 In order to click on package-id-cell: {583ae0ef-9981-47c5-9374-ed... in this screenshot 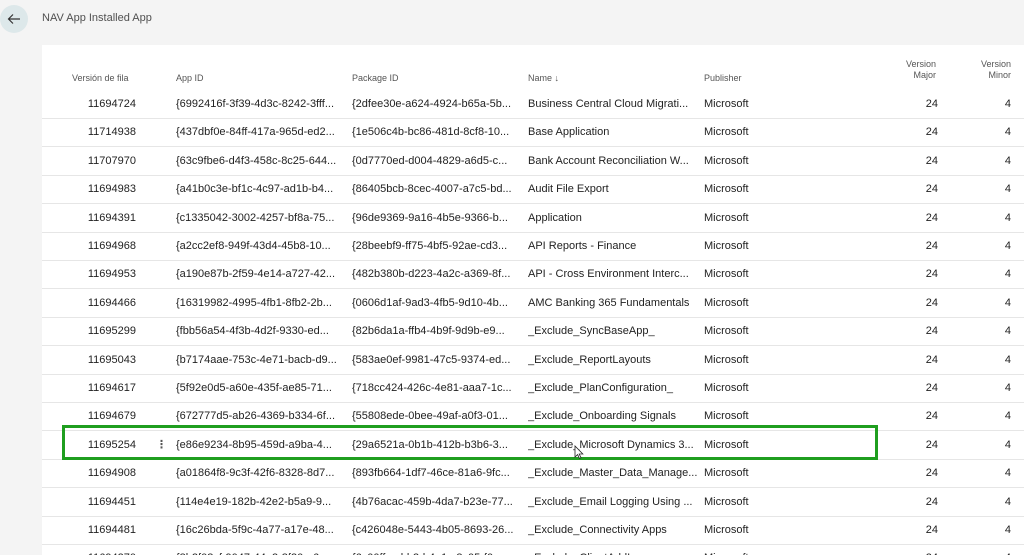, I will do `click(431, 359)`.